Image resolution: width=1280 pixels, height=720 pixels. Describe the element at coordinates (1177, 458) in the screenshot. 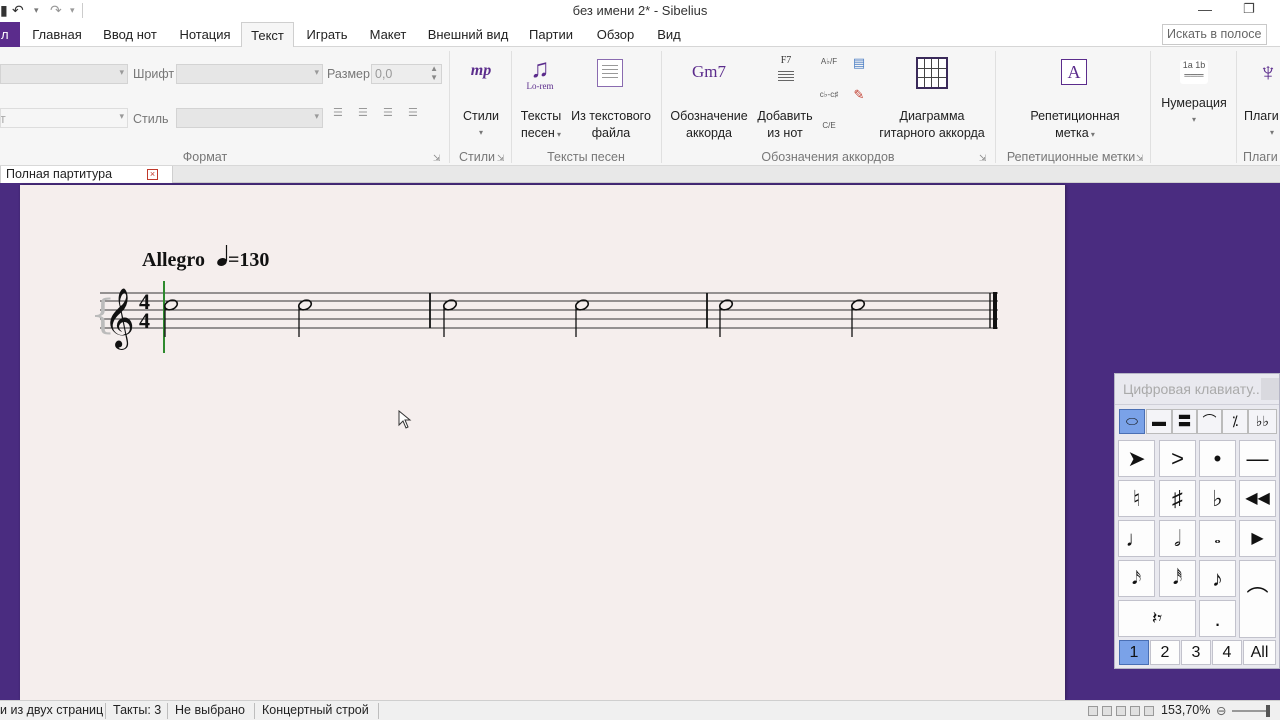

I see `keypad-accent-icon: >` at that location.